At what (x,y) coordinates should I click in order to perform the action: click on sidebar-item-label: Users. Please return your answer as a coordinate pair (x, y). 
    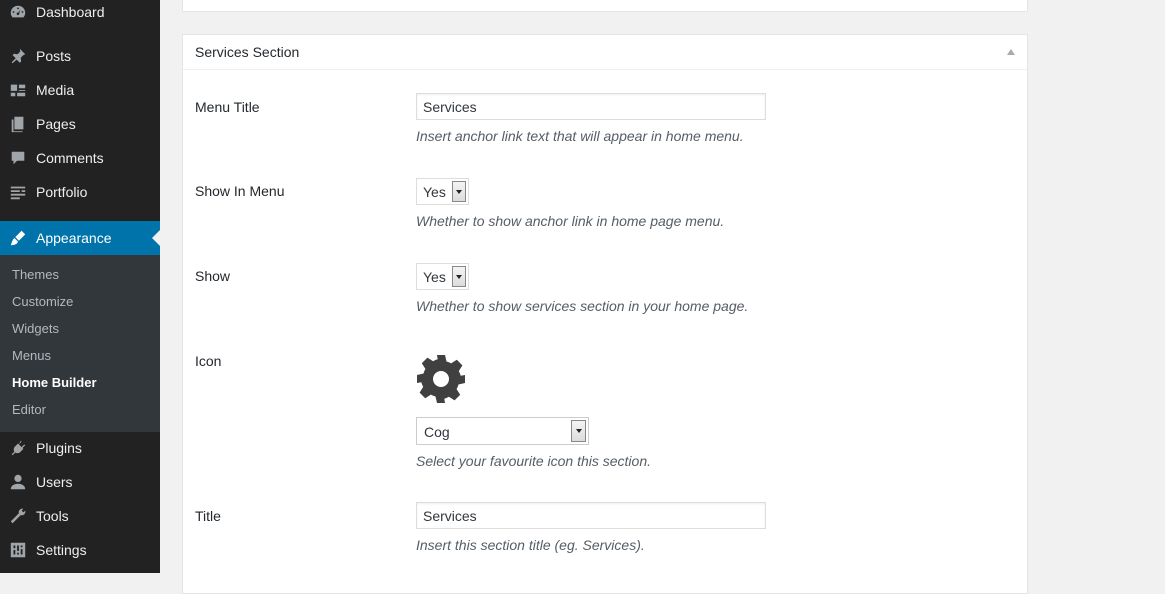
    Looking at the image, I should click on (54, 482).